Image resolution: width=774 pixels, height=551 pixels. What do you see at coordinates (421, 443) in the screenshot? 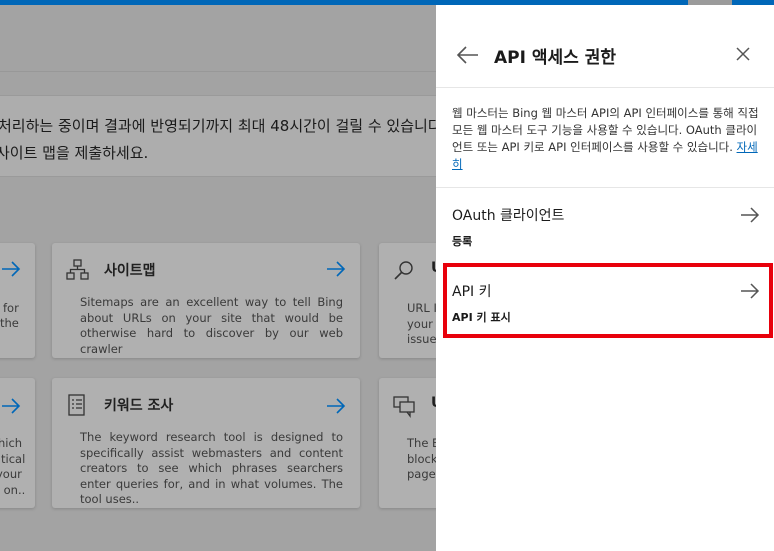
I see `card-desc-fragment: The B` at bounding box center [421, 443].